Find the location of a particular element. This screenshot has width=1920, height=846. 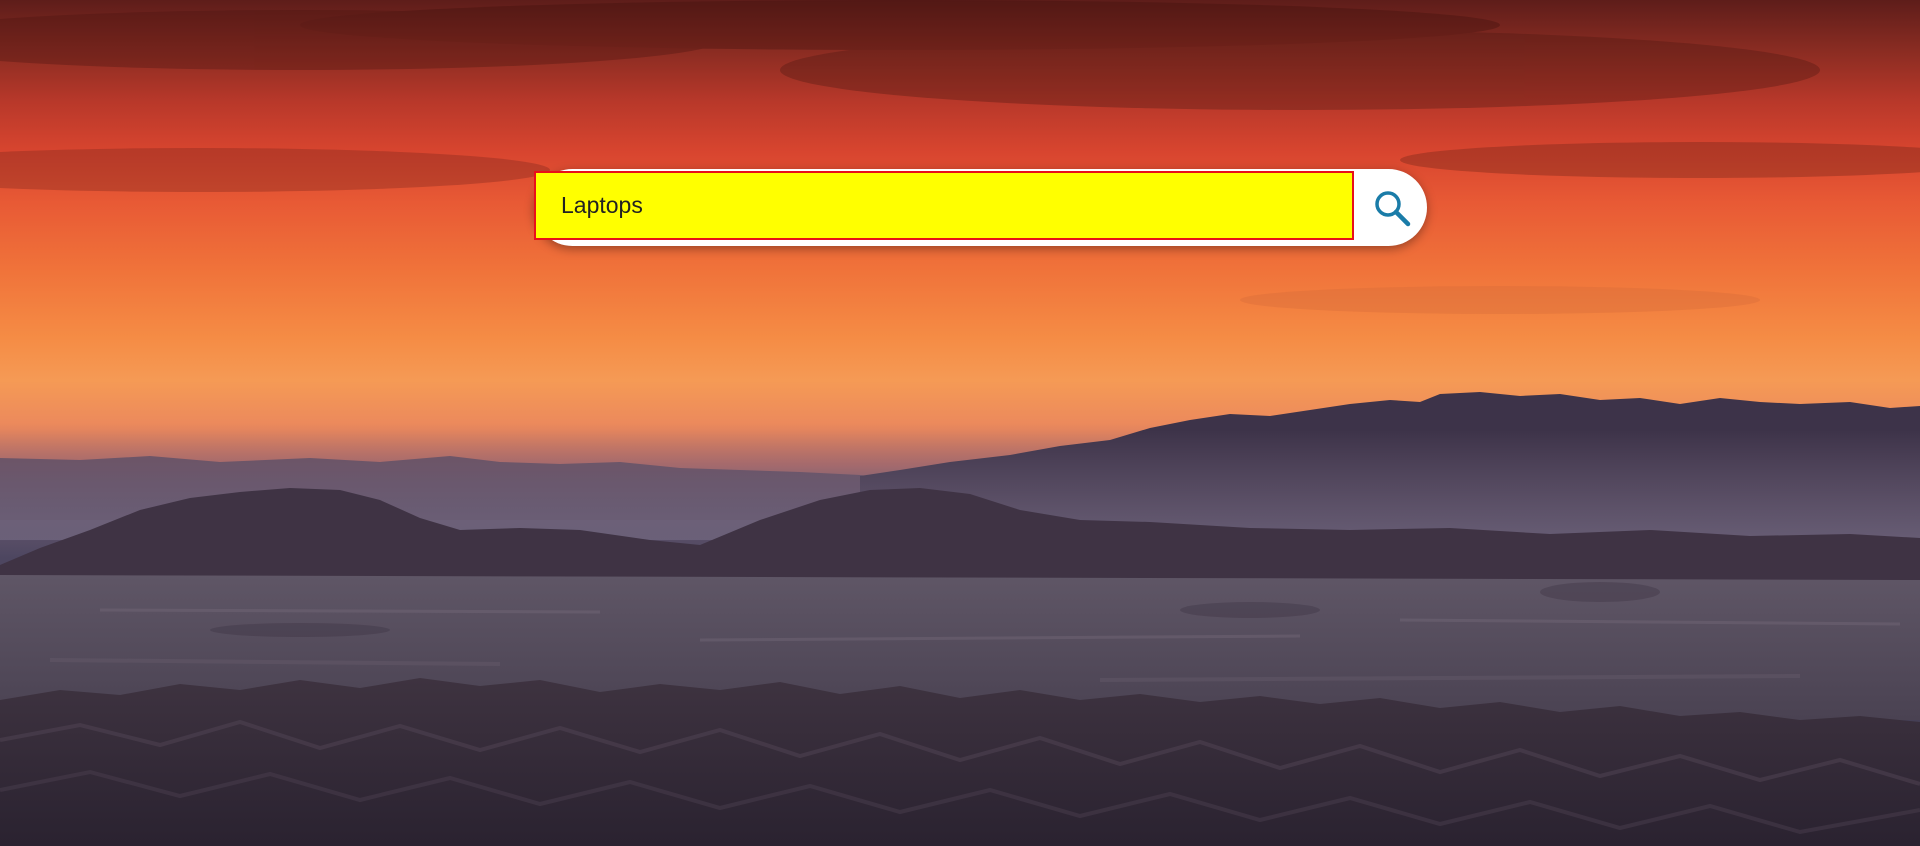

search-button is located at coordinates (1391, 207).